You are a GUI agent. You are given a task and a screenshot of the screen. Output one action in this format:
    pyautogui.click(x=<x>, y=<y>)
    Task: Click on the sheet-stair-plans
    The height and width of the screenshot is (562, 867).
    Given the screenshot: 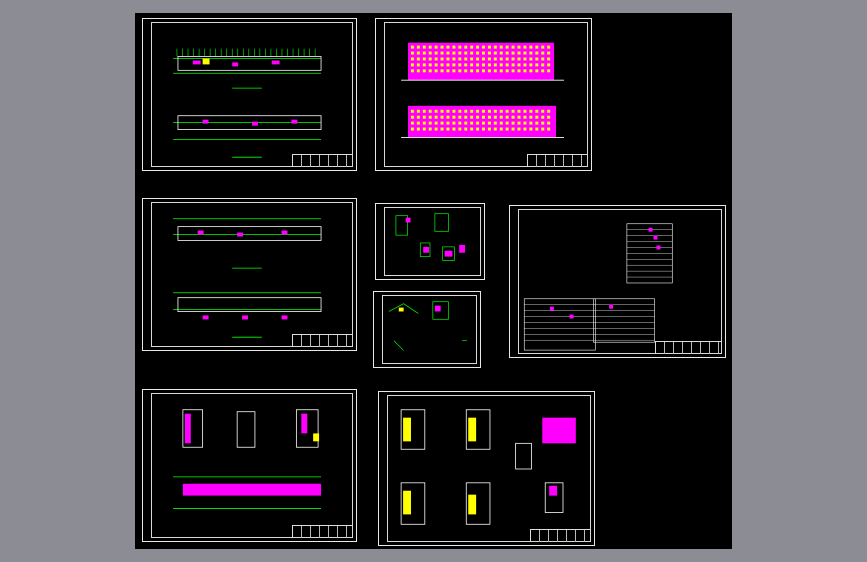 What is the action you would take?
    pyautogui.click(x=486, y=468)
    